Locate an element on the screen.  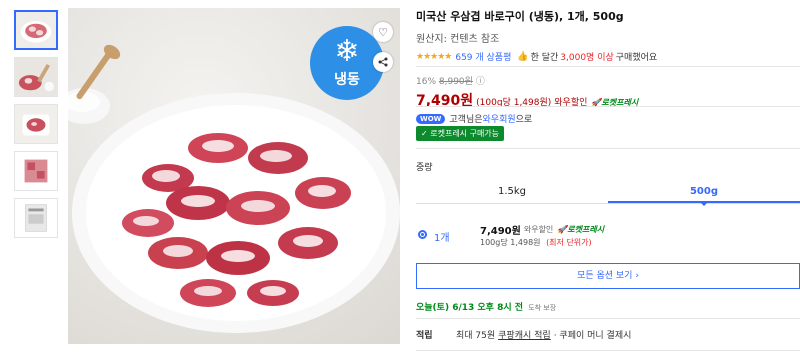
option-wow-label: 와우할인 is located at coordinates (538, 229).